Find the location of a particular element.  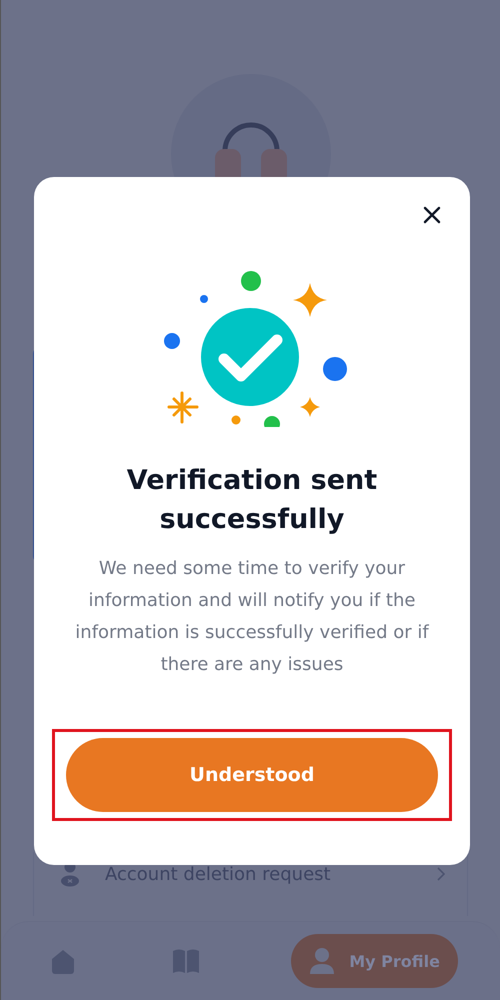

home-icon is located at coordinates (63, 961).